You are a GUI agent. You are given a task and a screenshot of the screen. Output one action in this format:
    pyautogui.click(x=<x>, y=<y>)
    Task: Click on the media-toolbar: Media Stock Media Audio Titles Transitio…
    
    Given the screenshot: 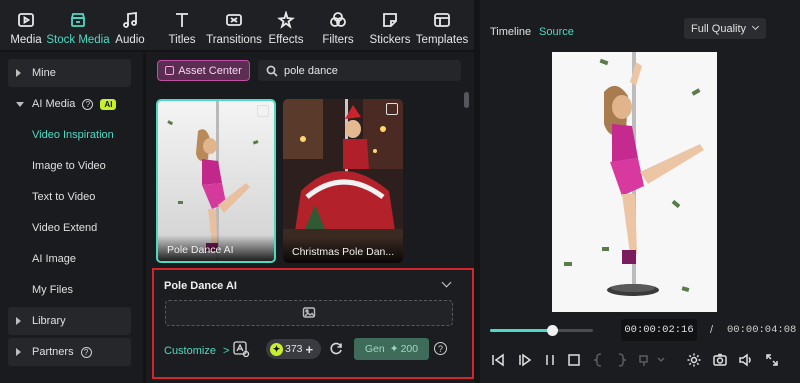 What is the action you would take?
    pyautogui.click(x=237, y=25)
    